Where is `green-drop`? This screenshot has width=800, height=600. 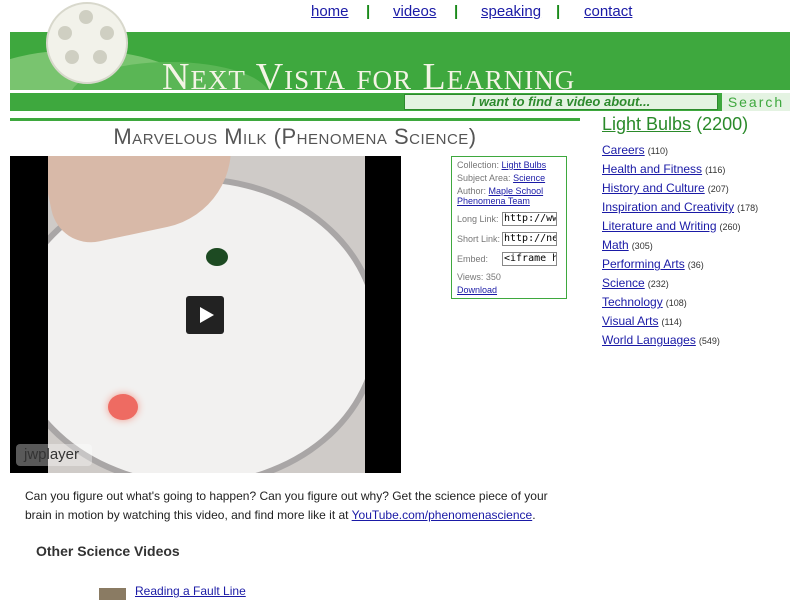 green-drop is located at coordinates (217, 257).